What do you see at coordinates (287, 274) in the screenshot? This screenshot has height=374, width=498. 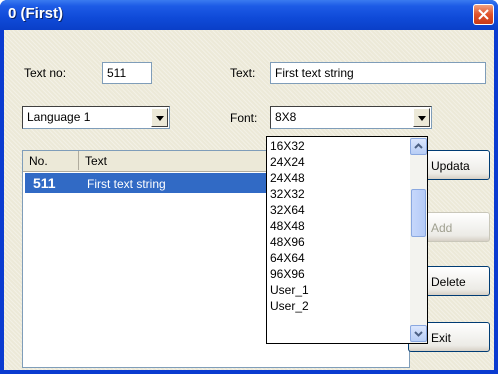 I see `font-option: 96X96` at bounding box center [287, 274].